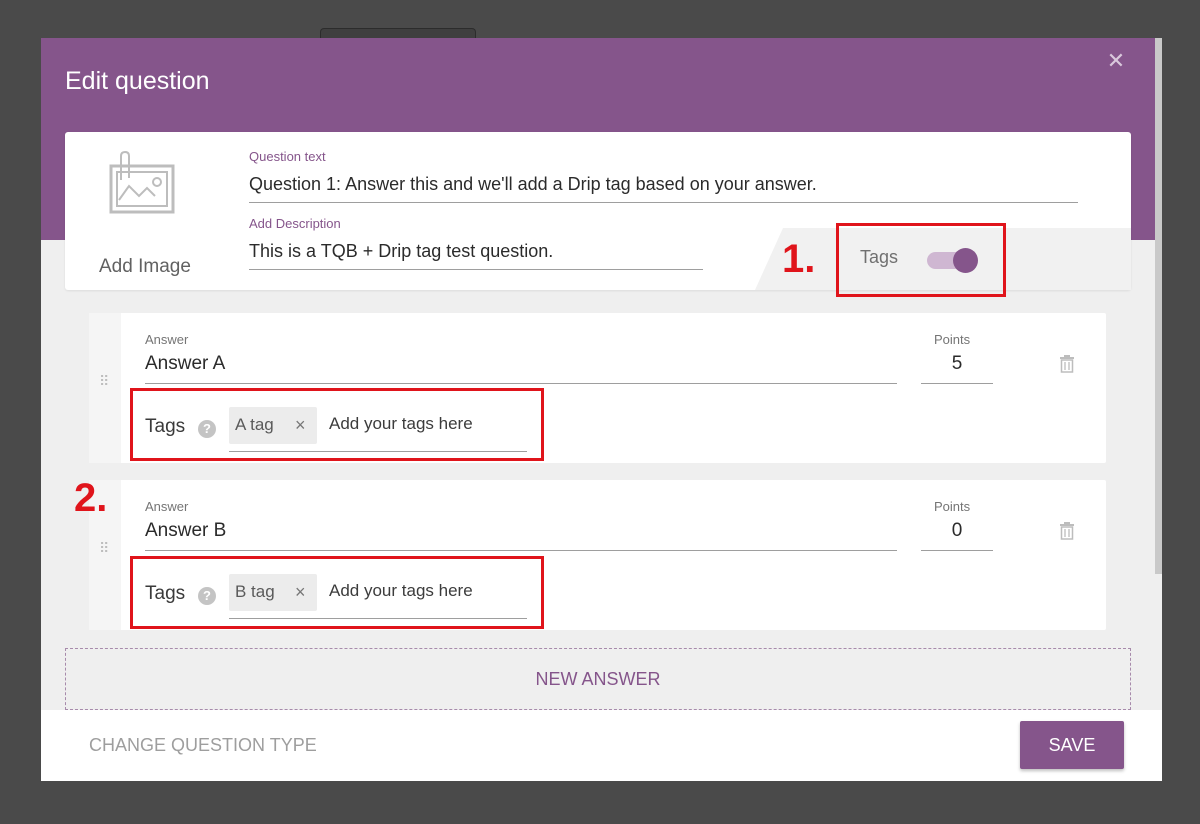 This screenshot has height=824, width=1200. What do you see at coordinates (921, 260) in the screenshot?
I see `annotation-box-tags-toggle` at bounding box center [921, 260].